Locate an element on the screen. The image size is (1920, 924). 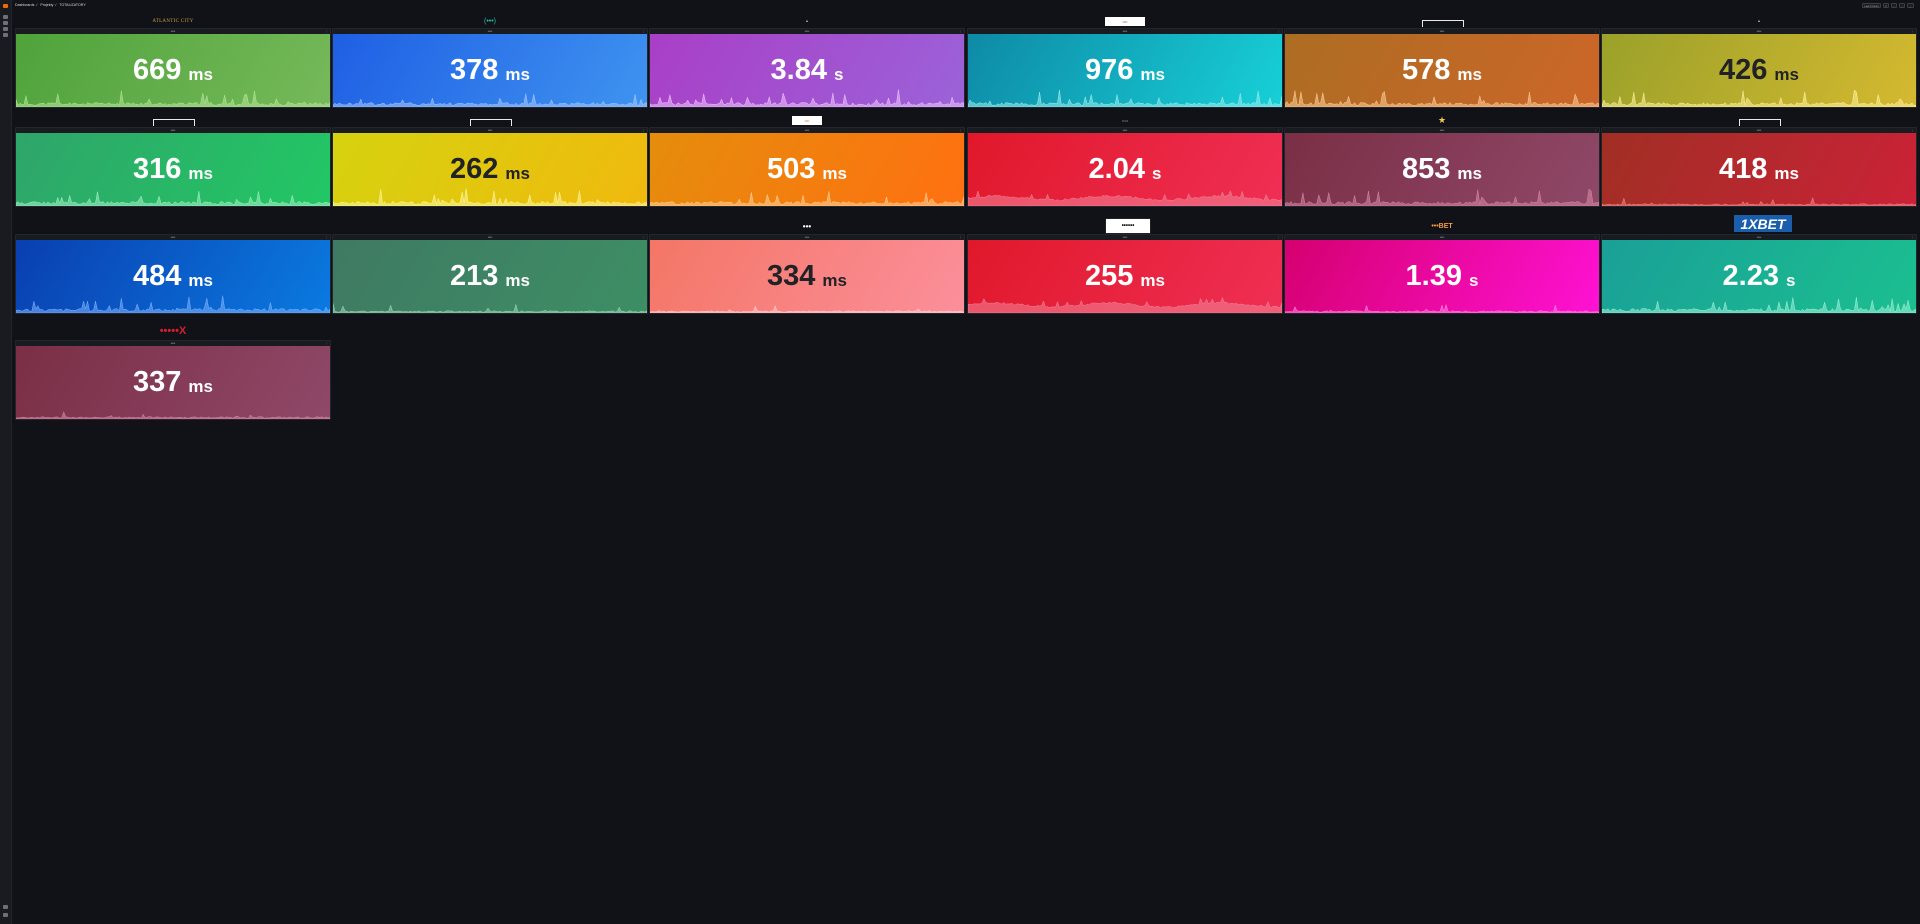
panel-body: 418 ms is located at coordinates (1759, 169).